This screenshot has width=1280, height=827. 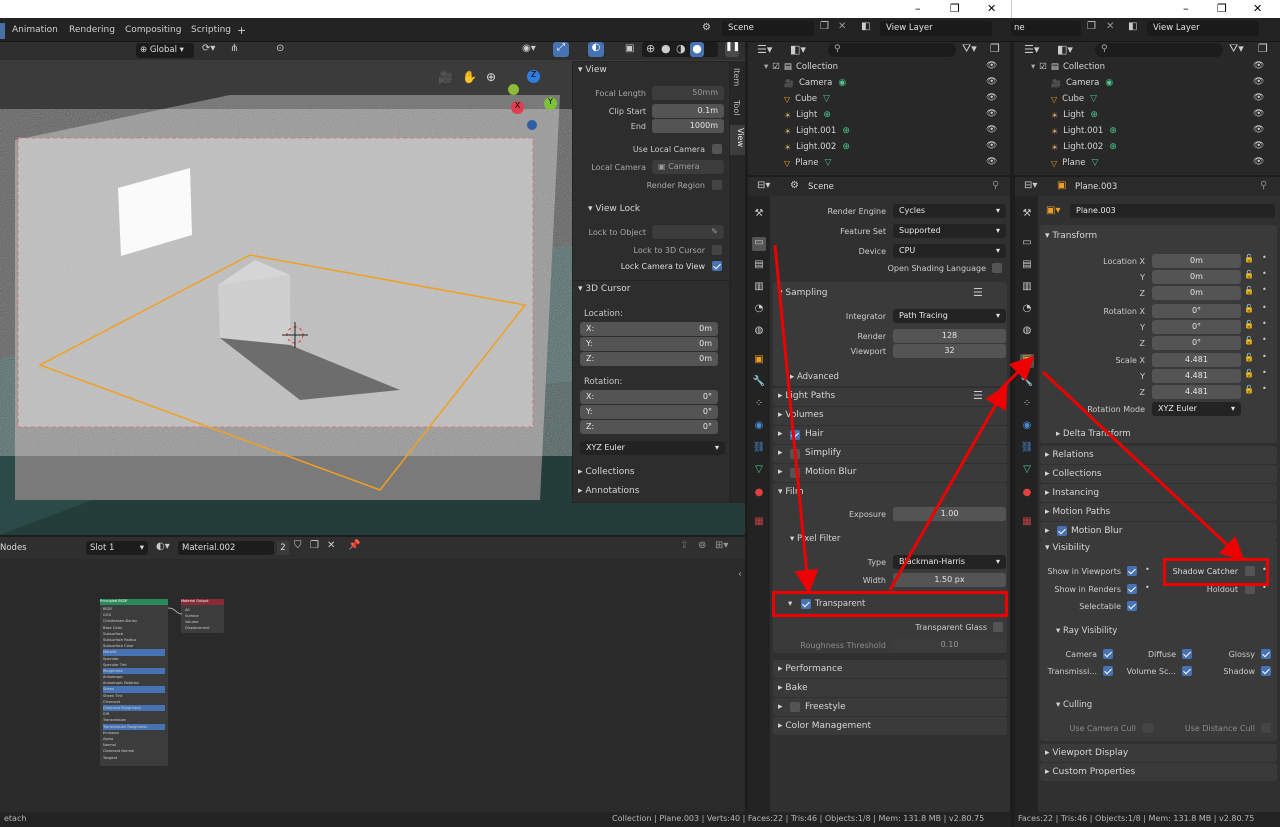 What do you see at coordinates (795, 454) in the screenshot?
I see `simplify-checkbox` at bounding box center [795, 454].